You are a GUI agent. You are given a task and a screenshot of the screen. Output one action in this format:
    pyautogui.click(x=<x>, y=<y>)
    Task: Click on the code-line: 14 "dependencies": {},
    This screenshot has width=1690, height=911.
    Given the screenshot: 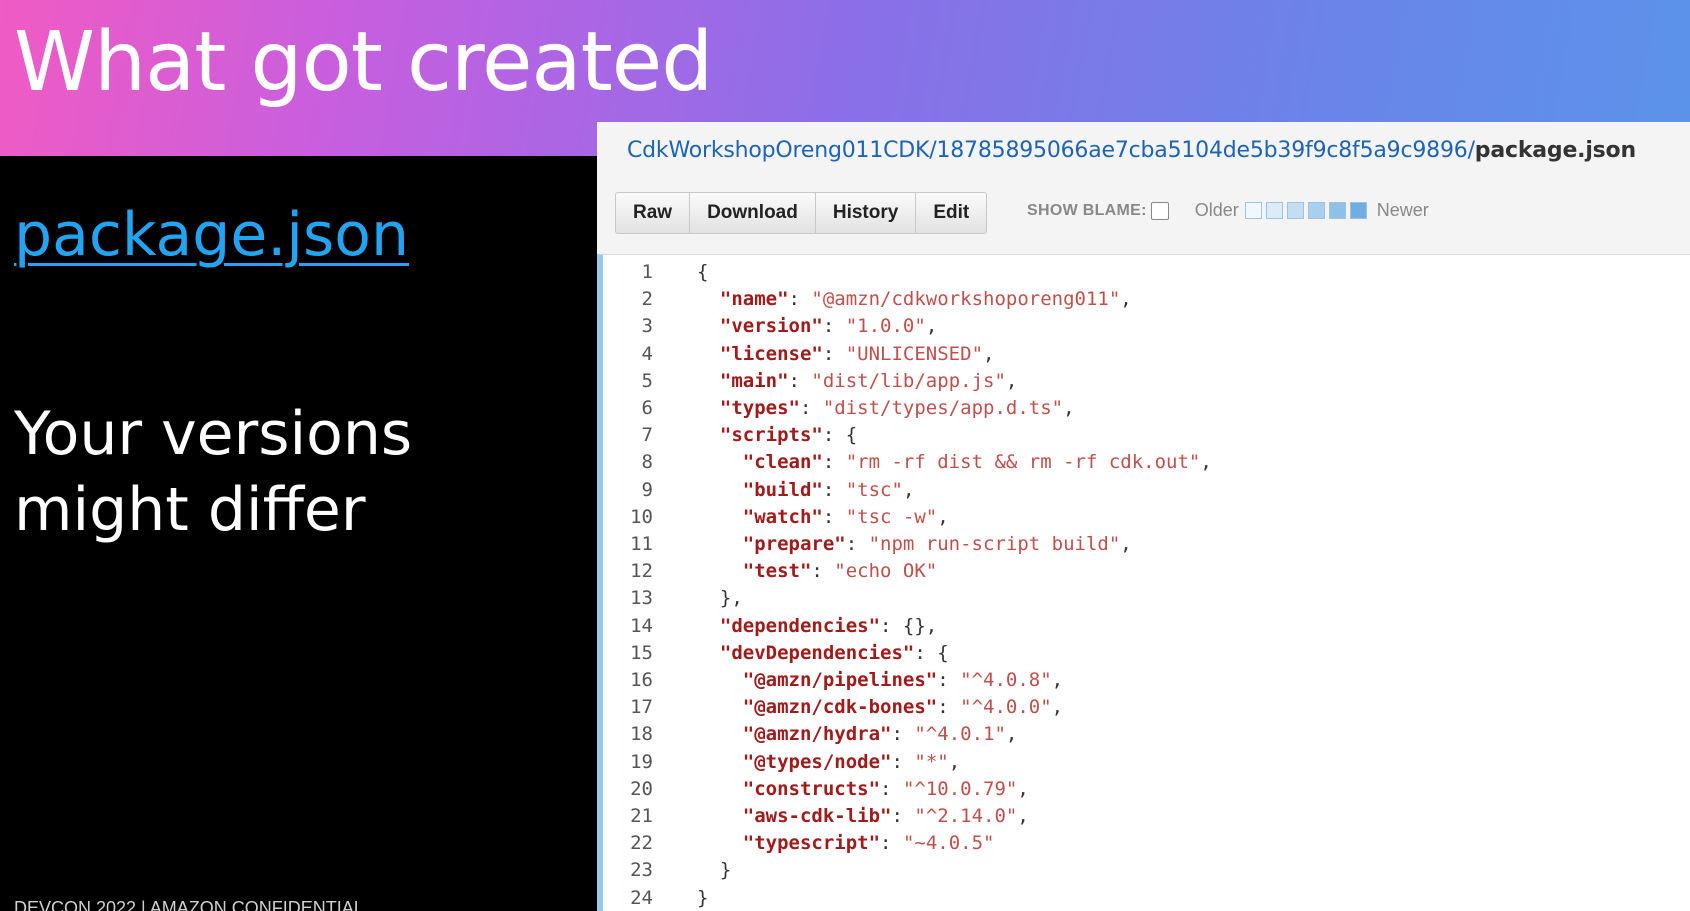 What is the action you would take?
    pyautogui.click(x=770, y=626)
    